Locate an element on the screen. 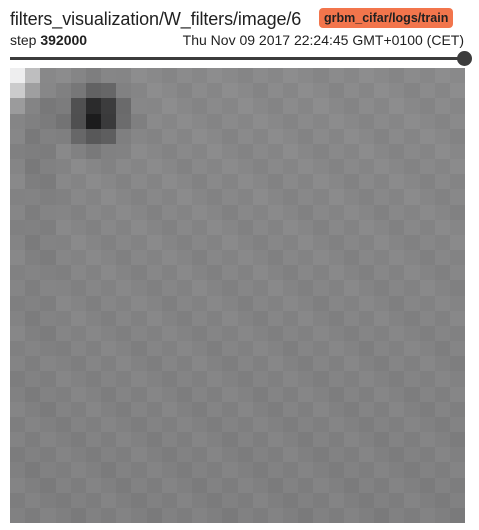  slider-track is located at coordinates (237, 58).